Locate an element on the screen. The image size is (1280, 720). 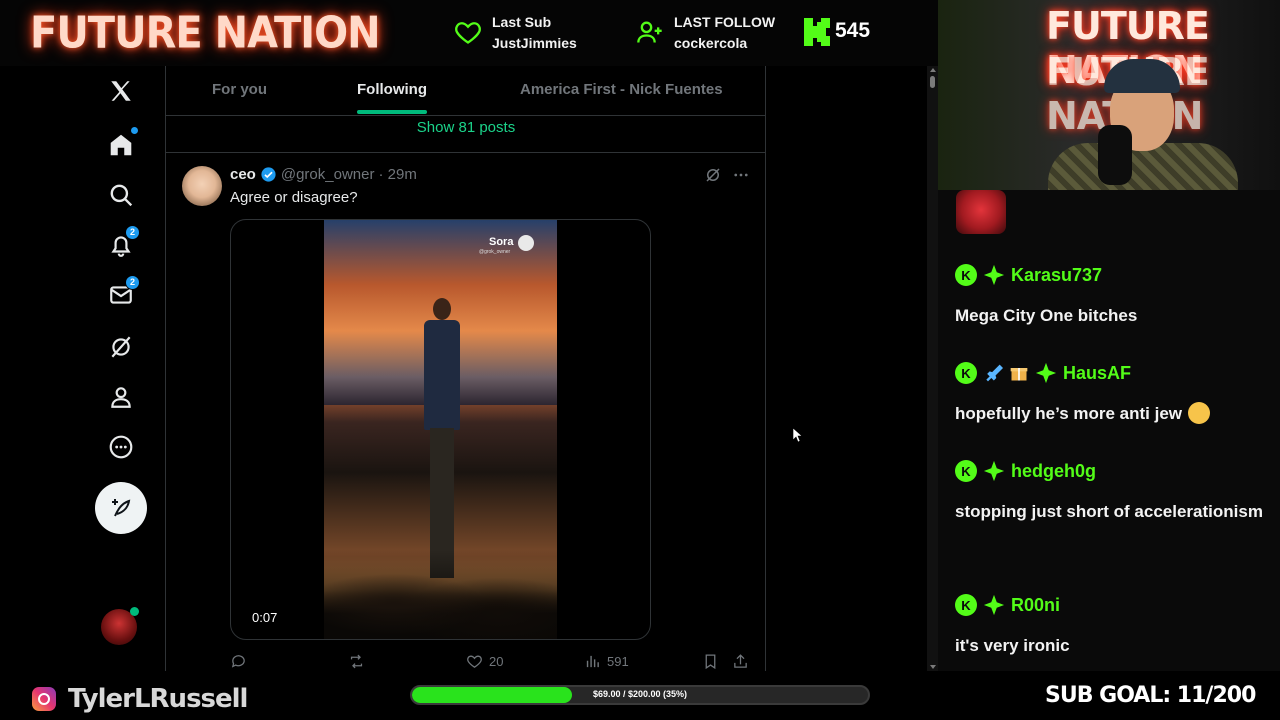
x-logo-link is located at coordinates (121, 91).